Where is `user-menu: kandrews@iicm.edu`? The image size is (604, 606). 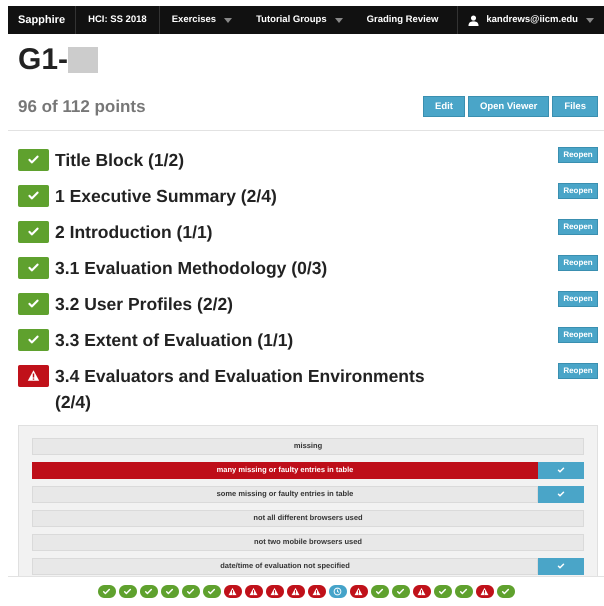 user-menu: kandrews@iicm.edu is located at coordinates (531, 20).